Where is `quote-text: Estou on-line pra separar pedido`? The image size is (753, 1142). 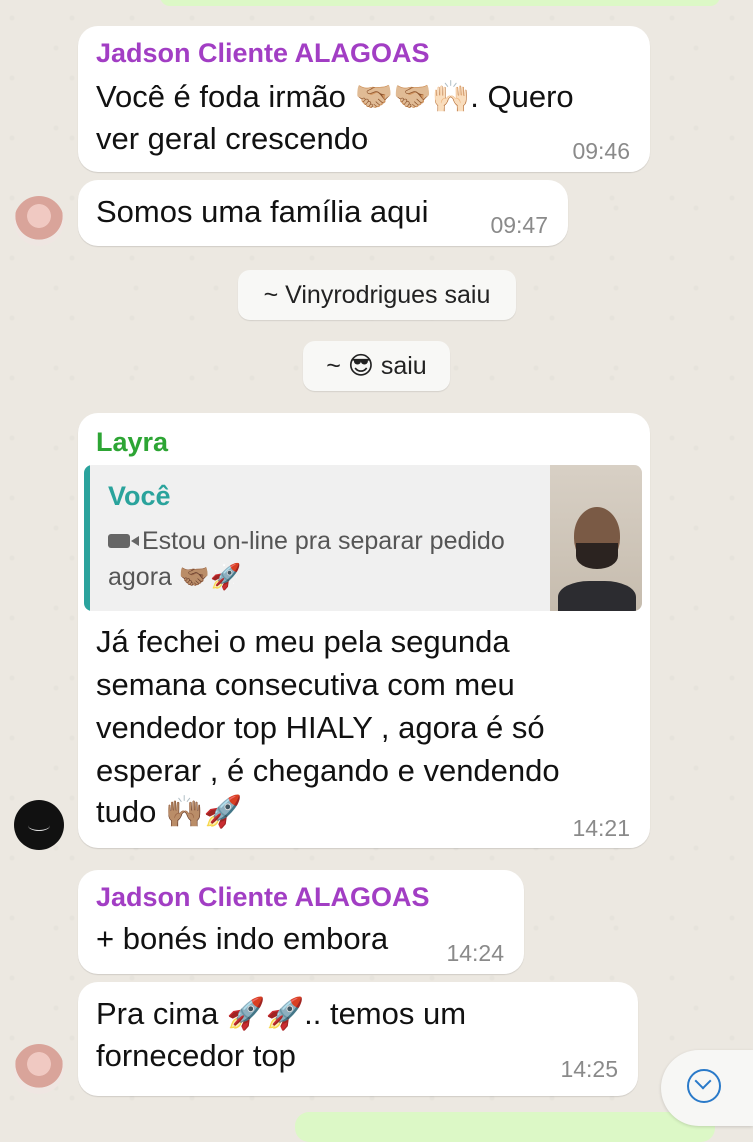 quote-text: Estou on-line pra separar pedido is located at coordinates (323, 541).